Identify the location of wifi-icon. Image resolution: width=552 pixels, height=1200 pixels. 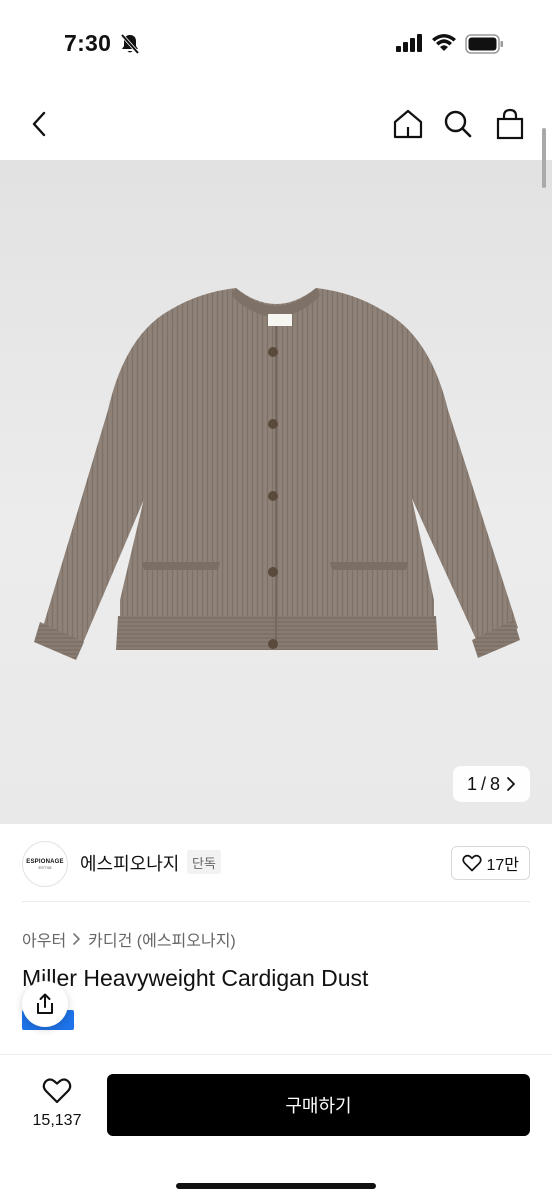
(444, 45).